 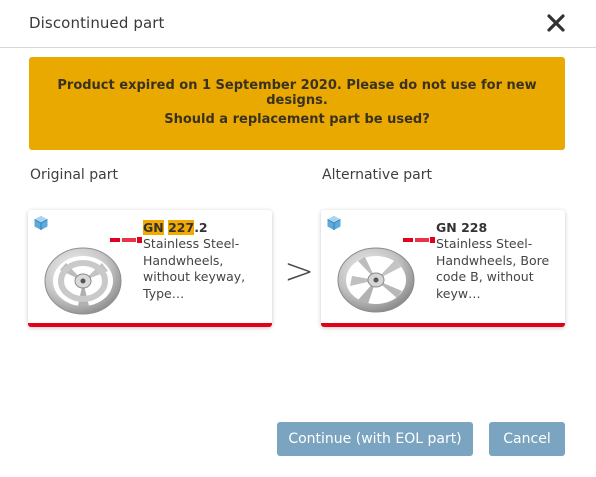 I want to click on title-suffix: .2, so click(x=201, y=227).